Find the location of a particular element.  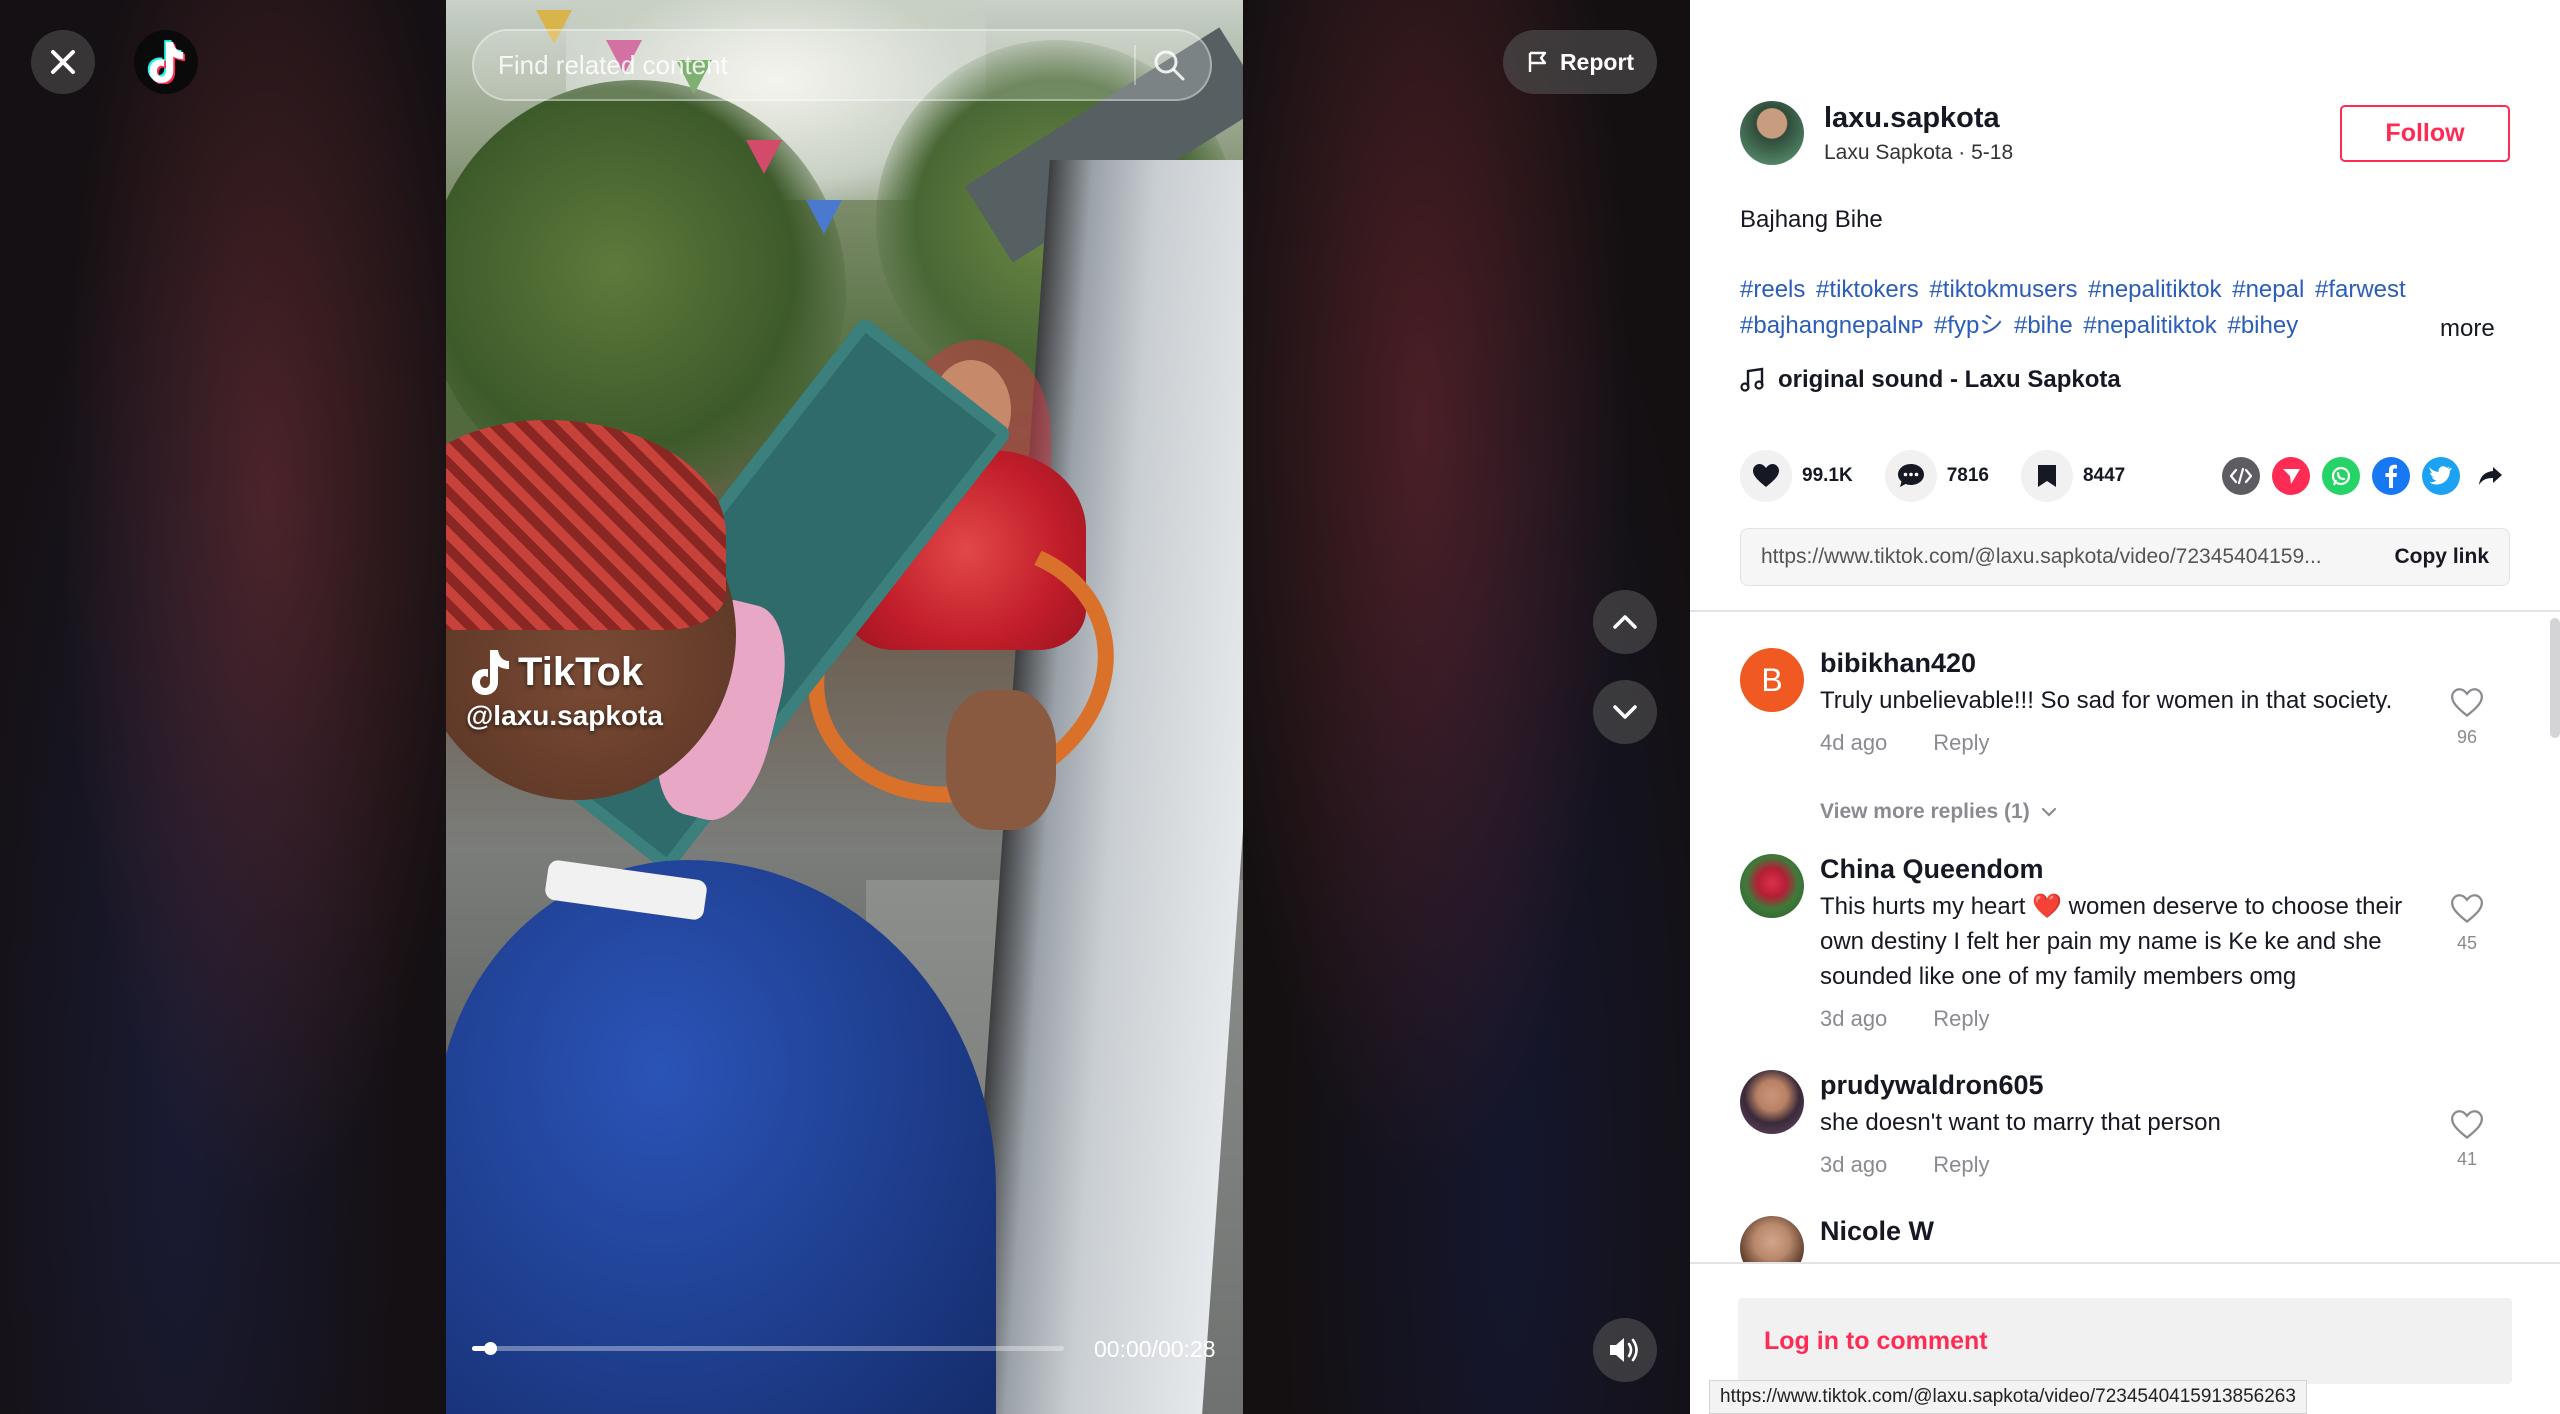

report-button: Report is located at coordinates (1580, 62).